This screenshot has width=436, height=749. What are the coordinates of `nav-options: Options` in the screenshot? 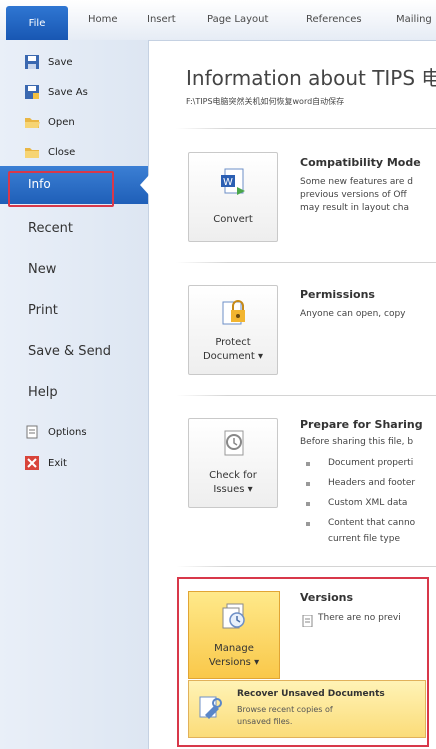 It's located at (55, 432).